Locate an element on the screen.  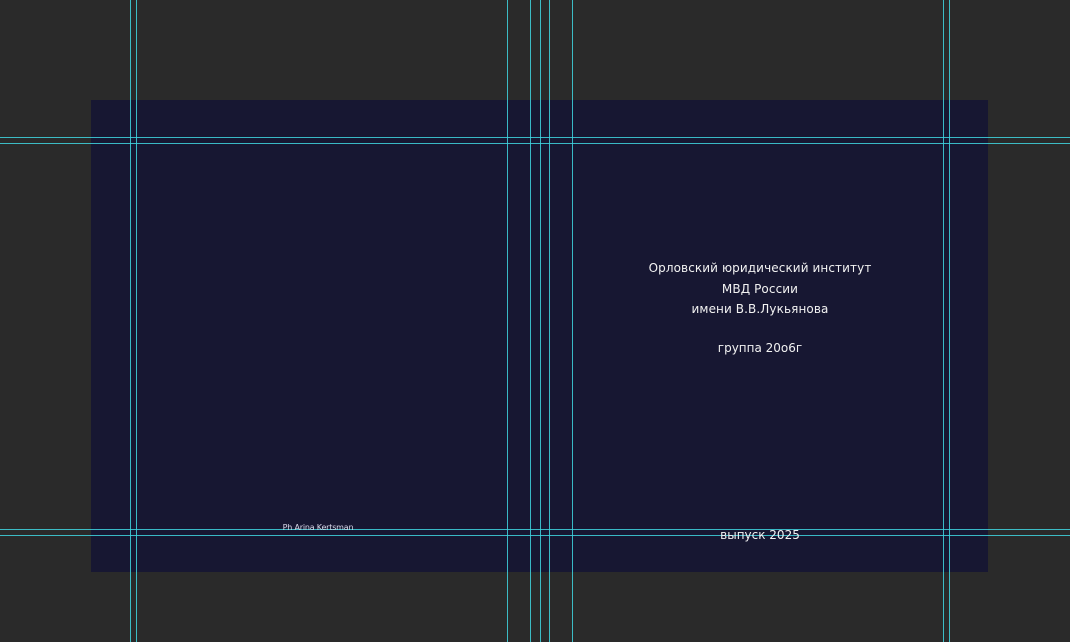
institute-line-2: МВД России is located at coordinates (760, 288).